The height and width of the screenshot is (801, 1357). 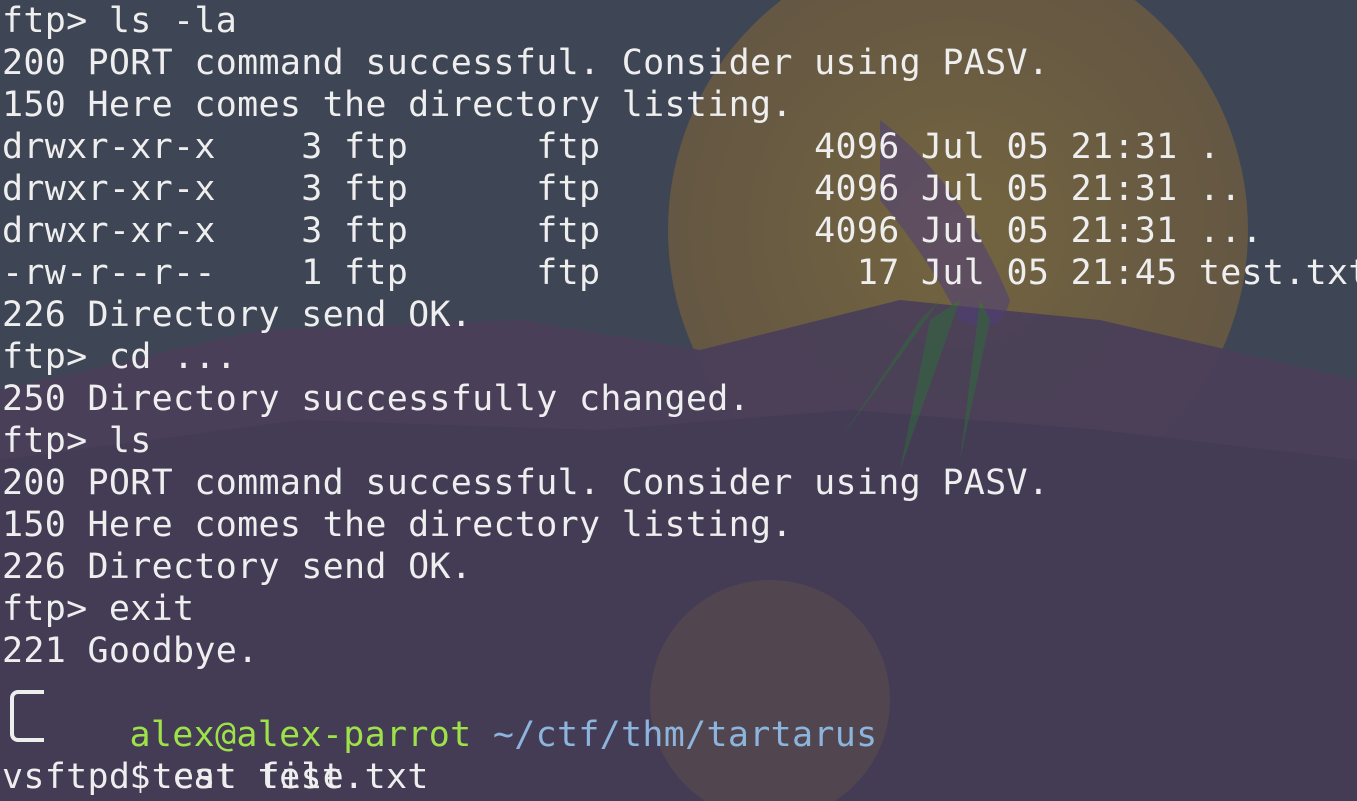 I want to click on prompt-bracket-icon, so click(x=27, y=716).